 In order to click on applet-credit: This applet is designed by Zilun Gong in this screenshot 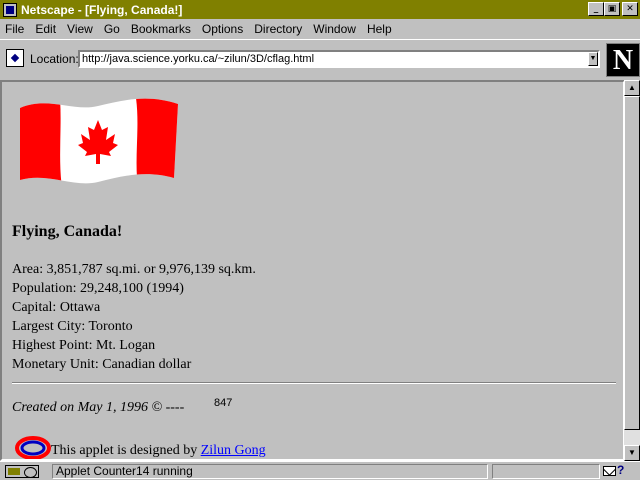, I will do `click(158, 451)`.